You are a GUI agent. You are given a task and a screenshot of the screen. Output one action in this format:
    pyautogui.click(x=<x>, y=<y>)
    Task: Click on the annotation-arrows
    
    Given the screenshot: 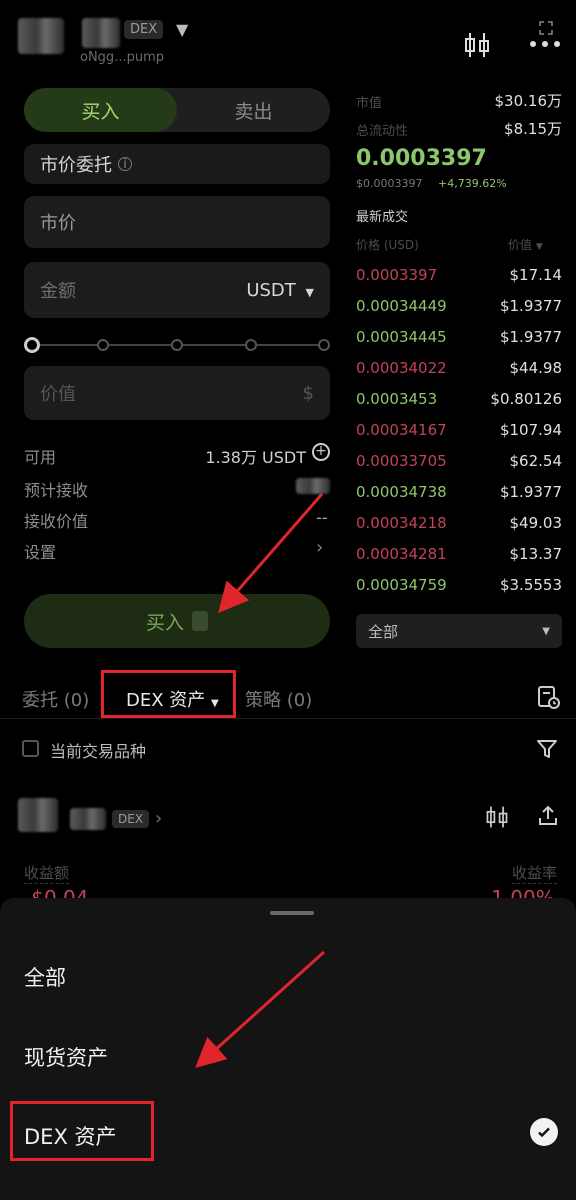 What is the action you would take?
    pyautogui.click(x=260, y=781)
    